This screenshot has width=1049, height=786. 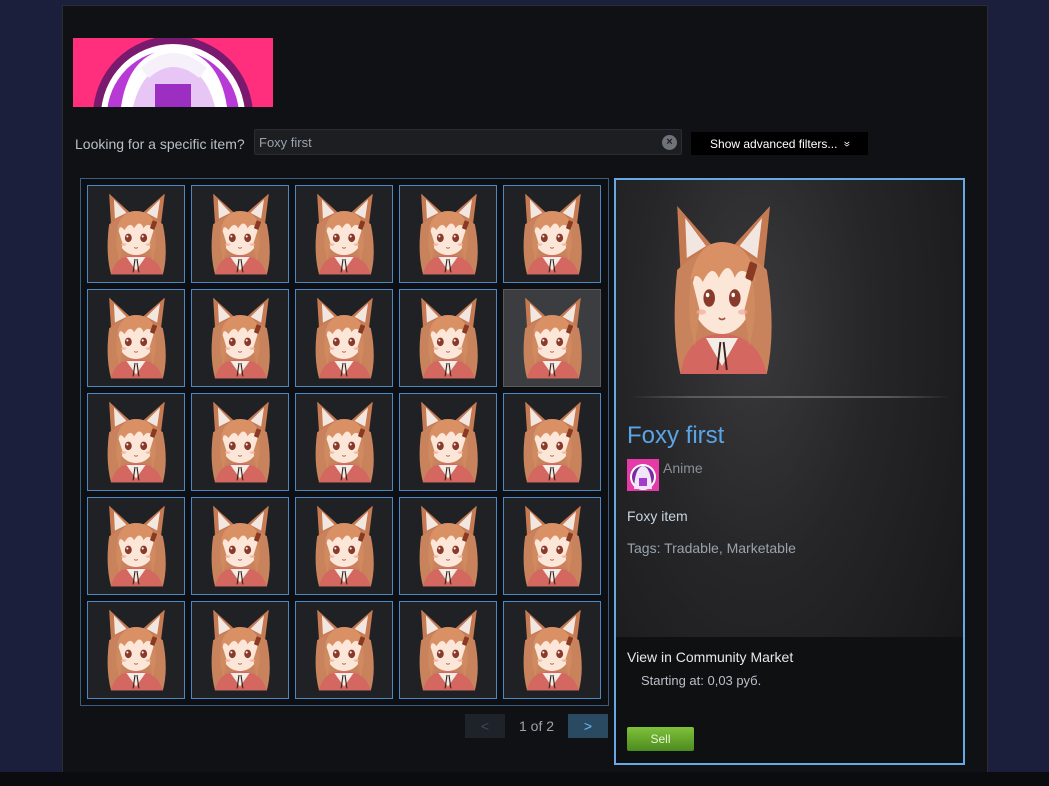 What do you see at coordinates (160, 144) in the screenshot?
I see `search-label: Looking for a specific item?` at bounding box center [160, 144].